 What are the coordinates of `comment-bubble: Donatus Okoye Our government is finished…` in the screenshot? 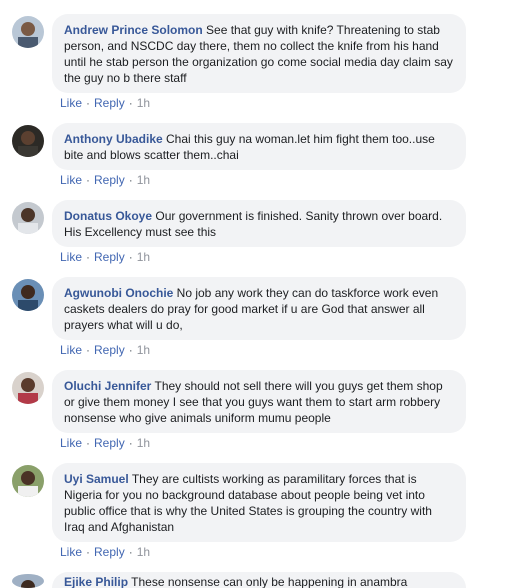 It's located at (259, 223).